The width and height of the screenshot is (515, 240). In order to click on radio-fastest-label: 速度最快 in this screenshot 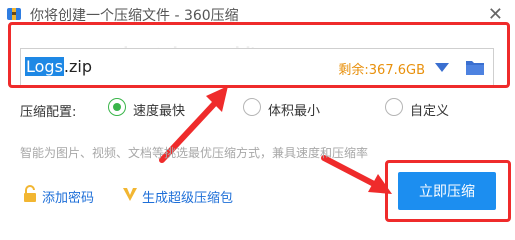, I will do `click(159, 111)`.